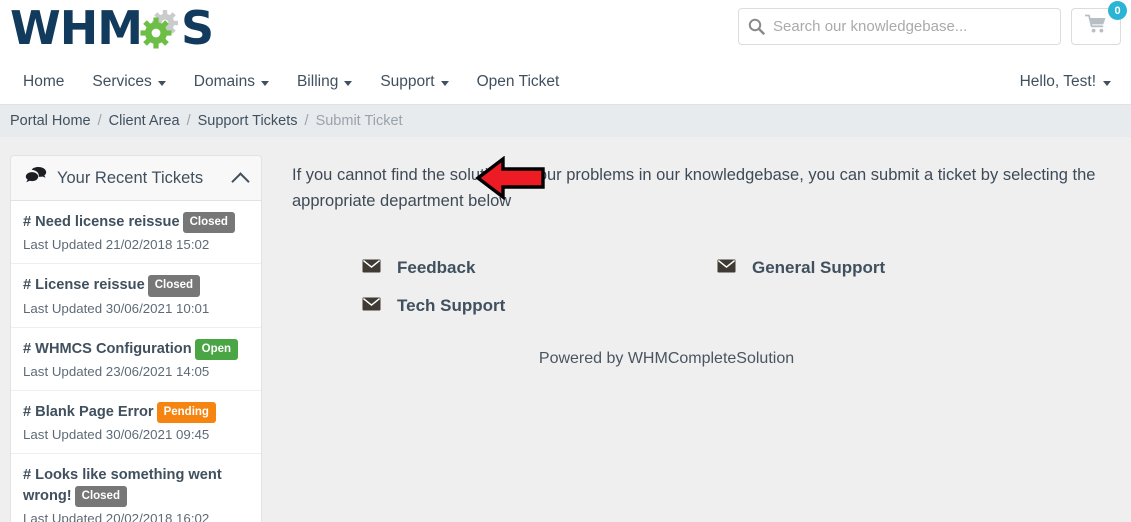 This screenshot has width=1131, height=522. What do you see at coordinates (84, 285) in the screenshot?
I see `ticket-title: # License reissue` at bounding box center [84, 285].